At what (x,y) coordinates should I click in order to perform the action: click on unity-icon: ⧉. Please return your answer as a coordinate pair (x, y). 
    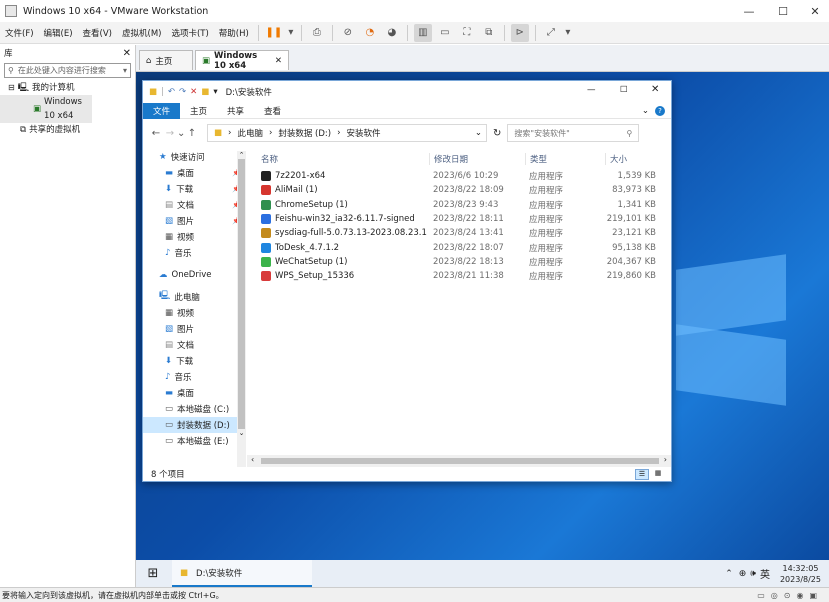
    Looking at the image, I should click on (489, 33).